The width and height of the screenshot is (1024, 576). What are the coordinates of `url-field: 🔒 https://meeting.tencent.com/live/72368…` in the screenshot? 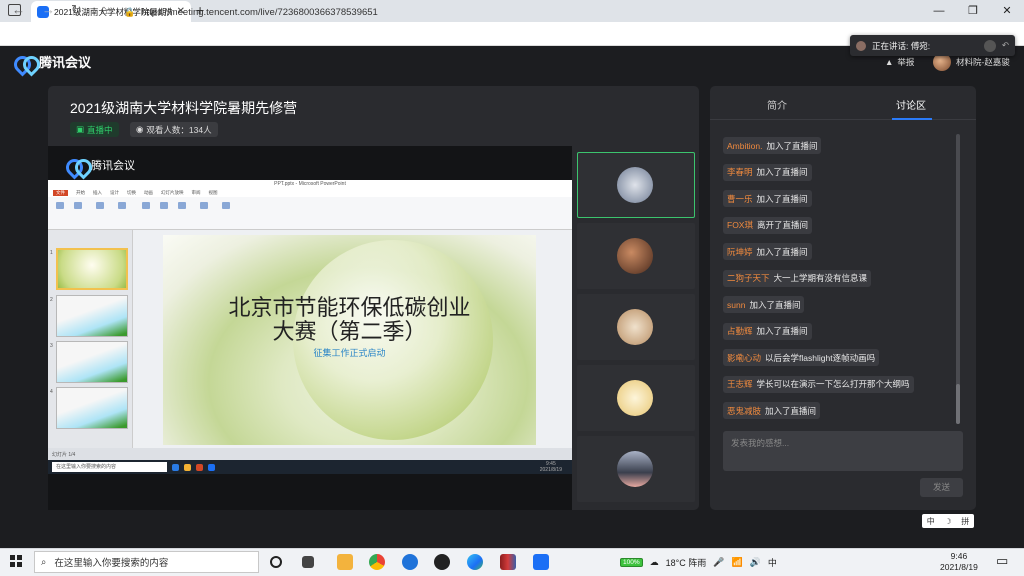 It's located at (484, 12).